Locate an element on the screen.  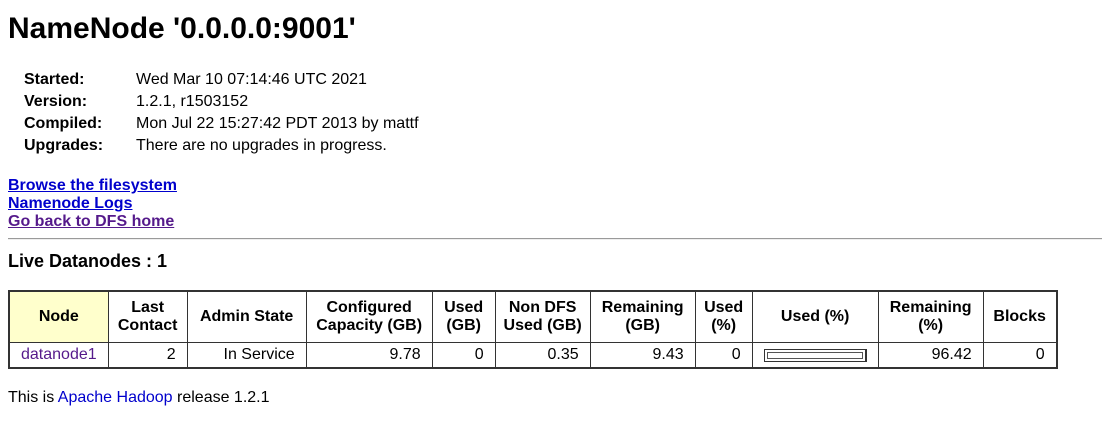
cell-remaining-gb: 9.43 is located at coordinates (642, 355).